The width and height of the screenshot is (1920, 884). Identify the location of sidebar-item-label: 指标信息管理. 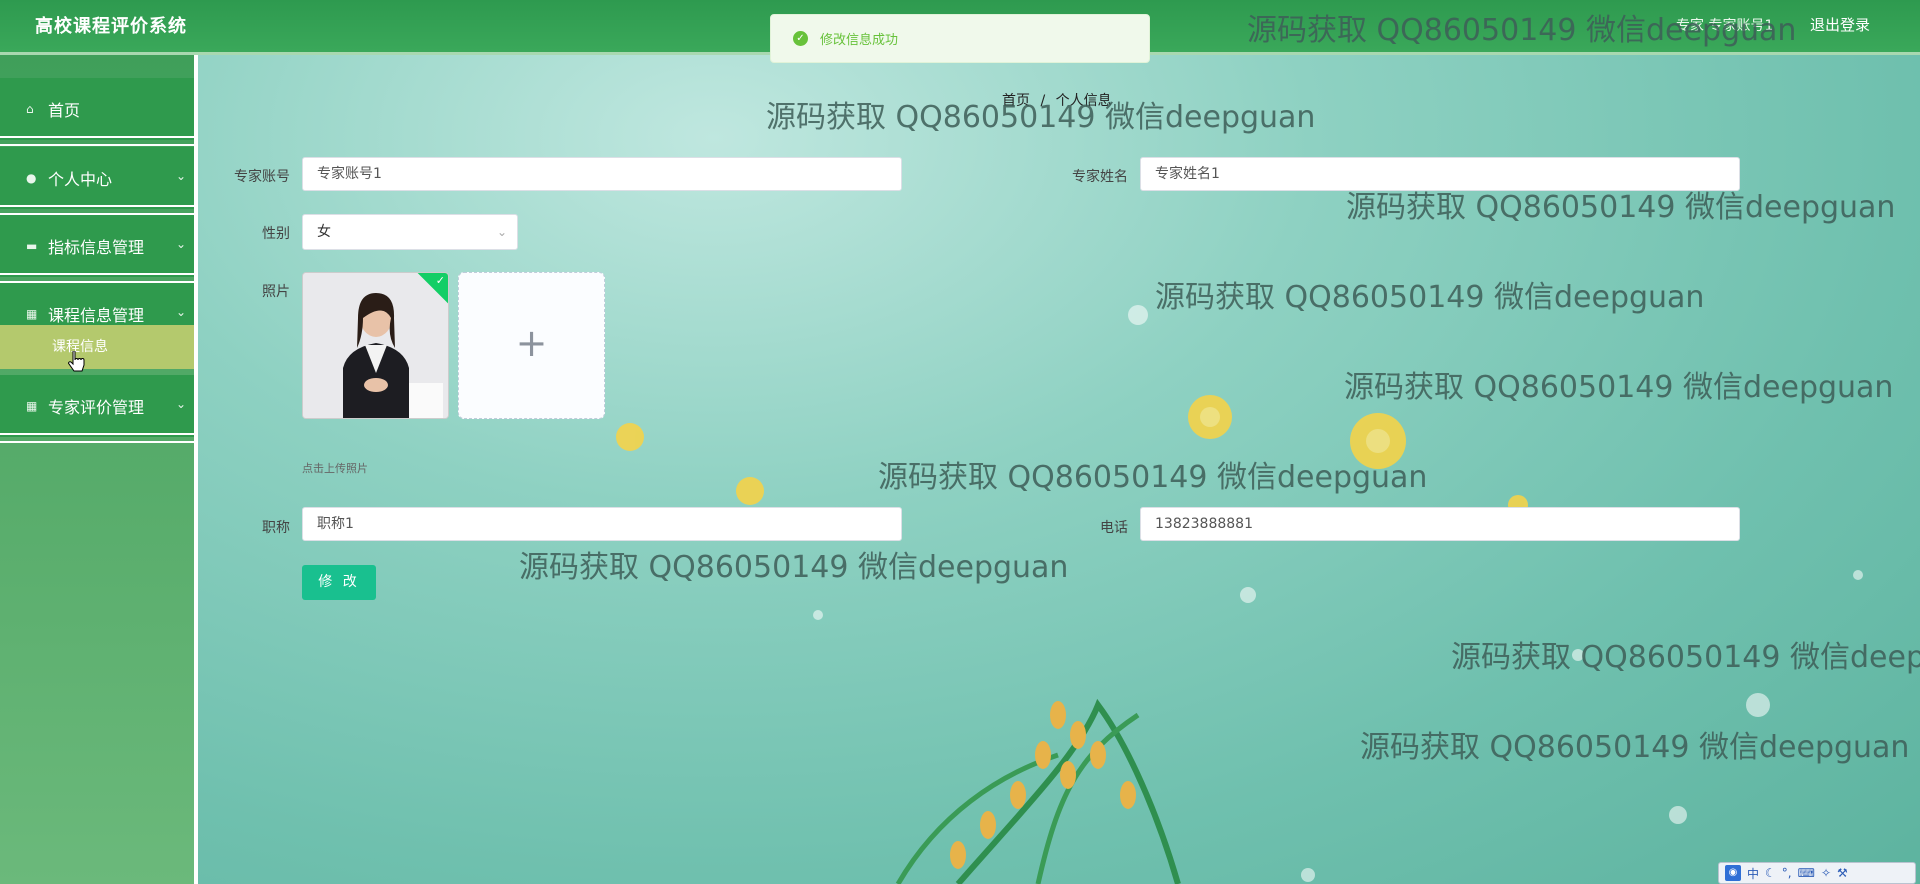
(96, 247).